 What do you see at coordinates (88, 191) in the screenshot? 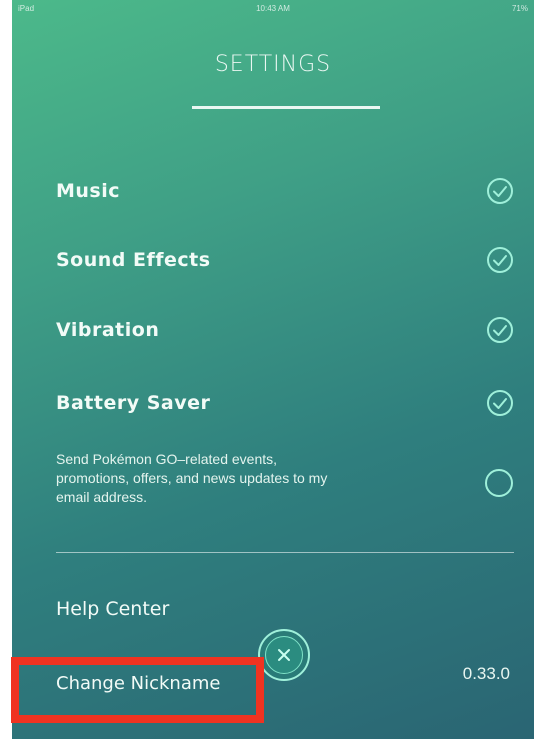
I see `setting-music-label: Music` at bounding box center [88, 191].